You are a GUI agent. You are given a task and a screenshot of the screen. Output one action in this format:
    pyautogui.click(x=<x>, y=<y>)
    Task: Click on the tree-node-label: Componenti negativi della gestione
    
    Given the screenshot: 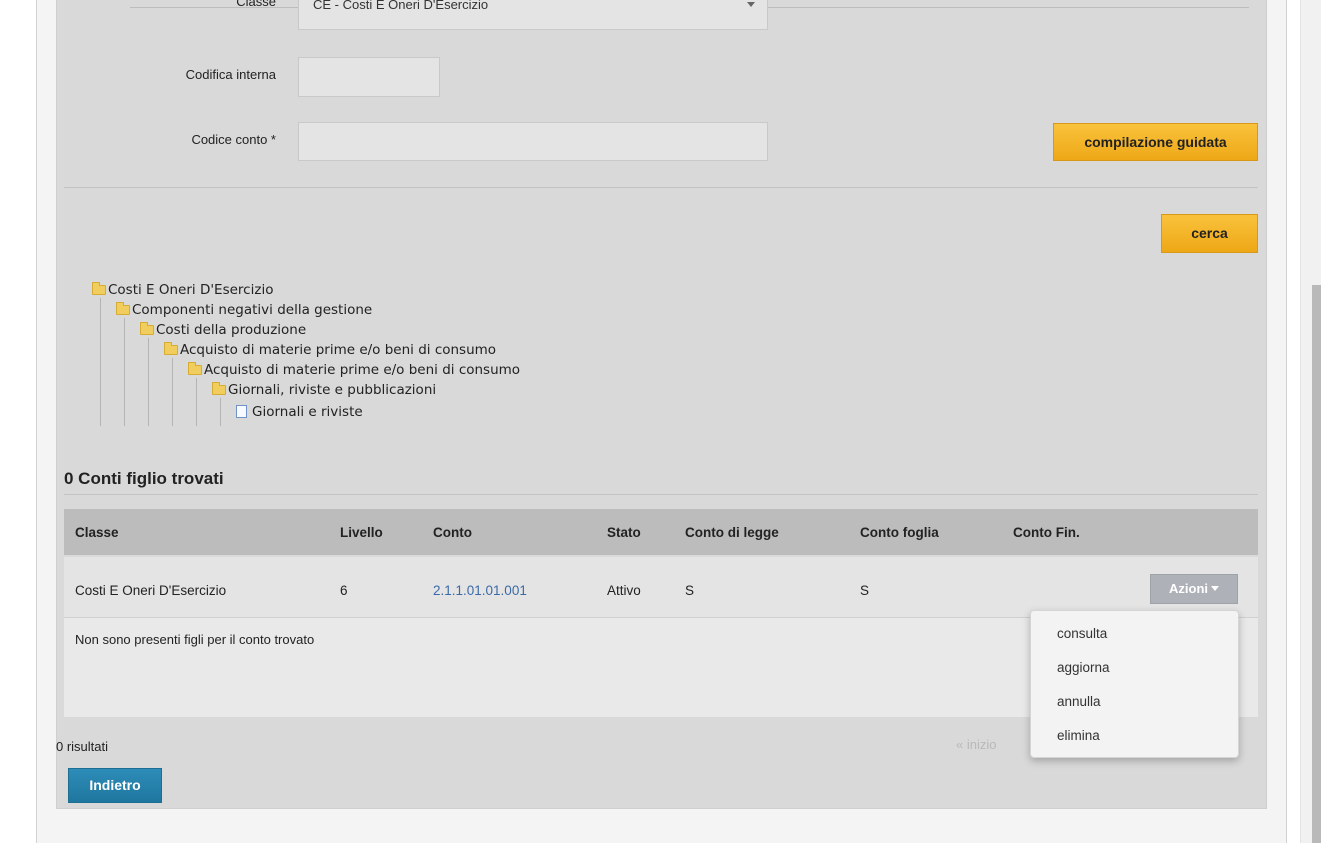 What is the action you would take?
    pyautogui.click(x=252, y=310)
    